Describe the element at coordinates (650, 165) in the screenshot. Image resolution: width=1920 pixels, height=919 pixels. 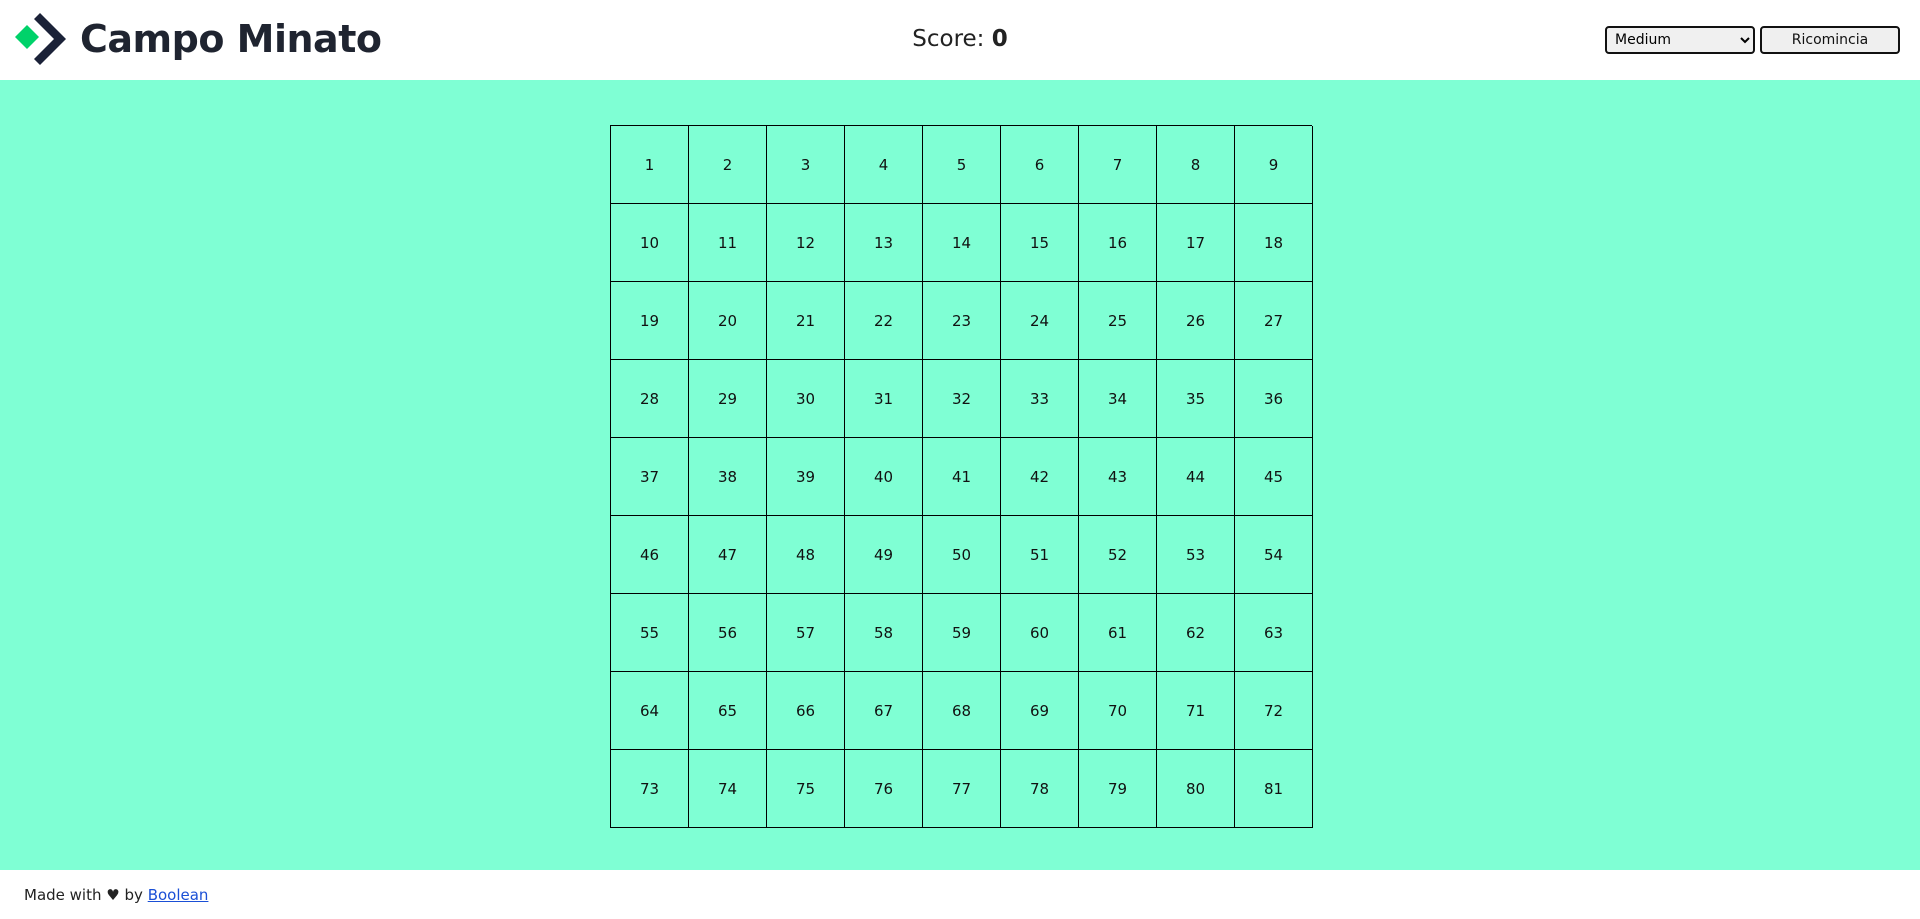
I see `grid-cell: 1` at that location.